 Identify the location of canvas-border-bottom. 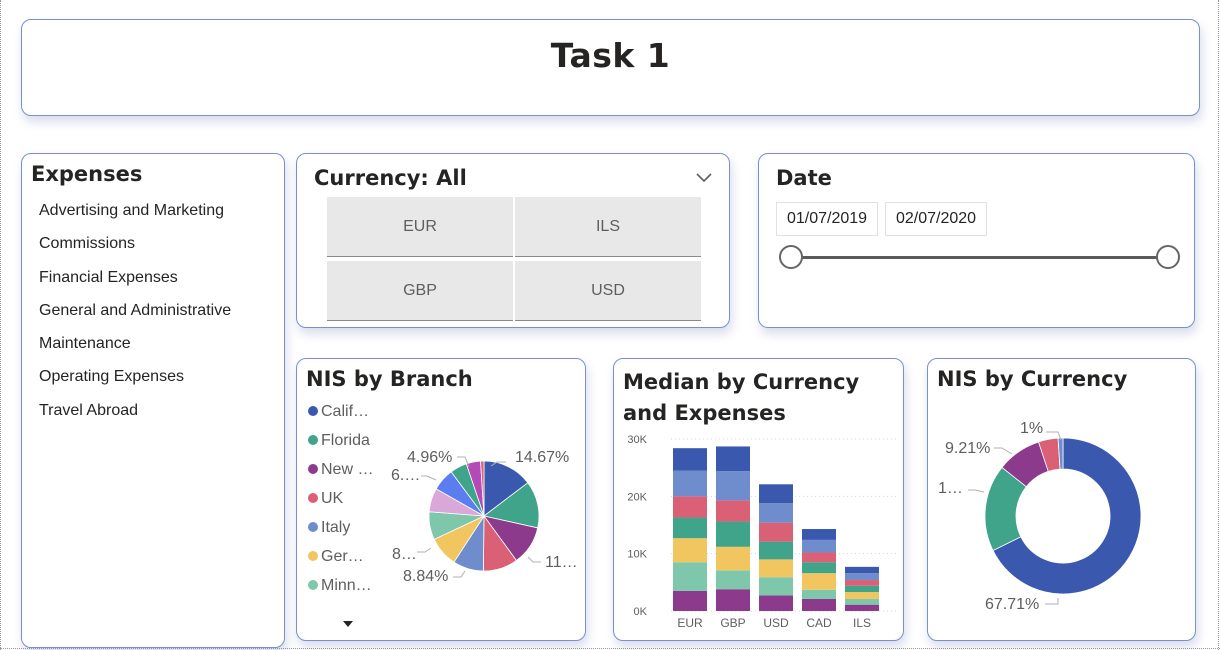
(610, 648).